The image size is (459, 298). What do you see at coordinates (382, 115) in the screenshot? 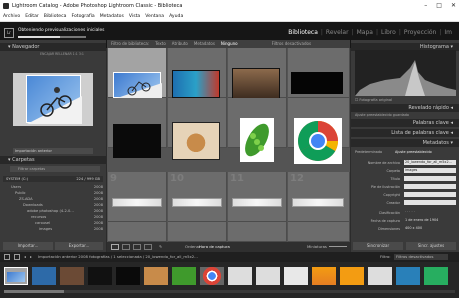
I see `quick-develop-preset: Ajuste preestablecido guardado` at bounding box center [382, 115].